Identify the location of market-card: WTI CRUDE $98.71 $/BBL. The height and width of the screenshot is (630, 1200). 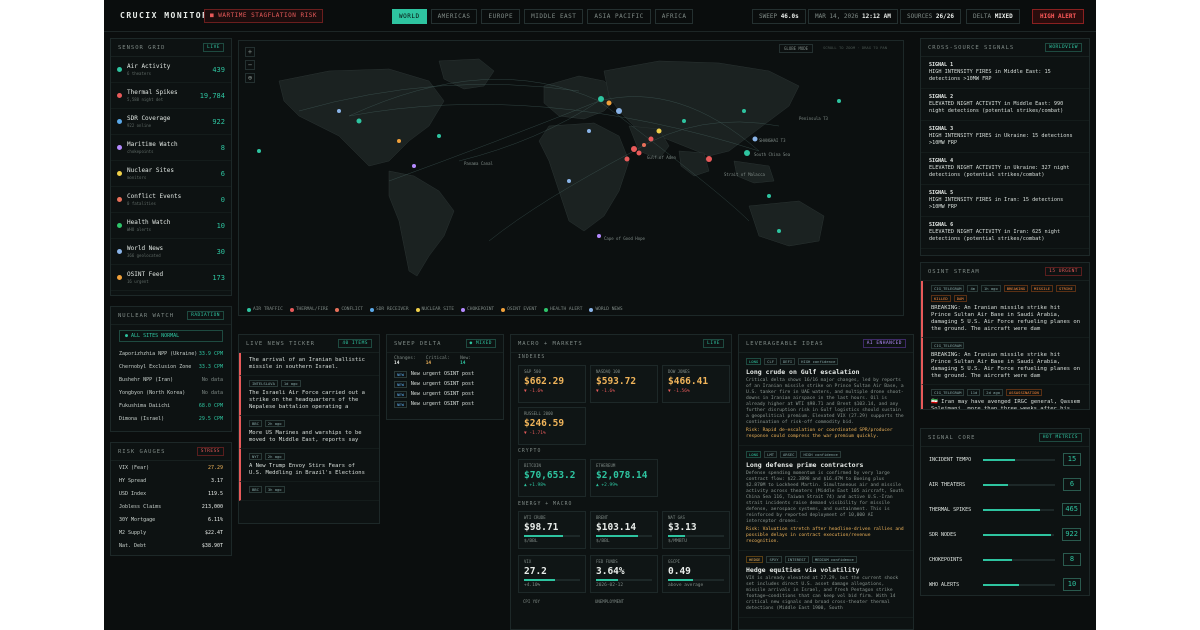
(552, 530).